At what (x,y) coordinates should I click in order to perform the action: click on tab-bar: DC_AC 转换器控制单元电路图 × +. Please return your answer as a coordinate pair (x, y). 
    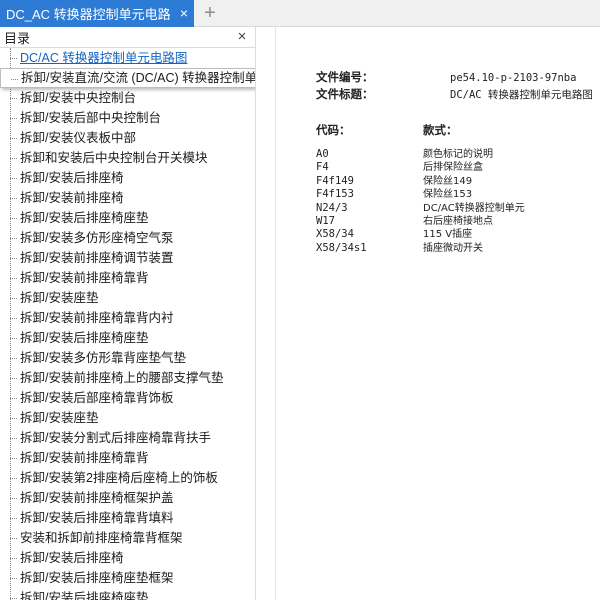
    Looking at the image, I should click on (300, 13).